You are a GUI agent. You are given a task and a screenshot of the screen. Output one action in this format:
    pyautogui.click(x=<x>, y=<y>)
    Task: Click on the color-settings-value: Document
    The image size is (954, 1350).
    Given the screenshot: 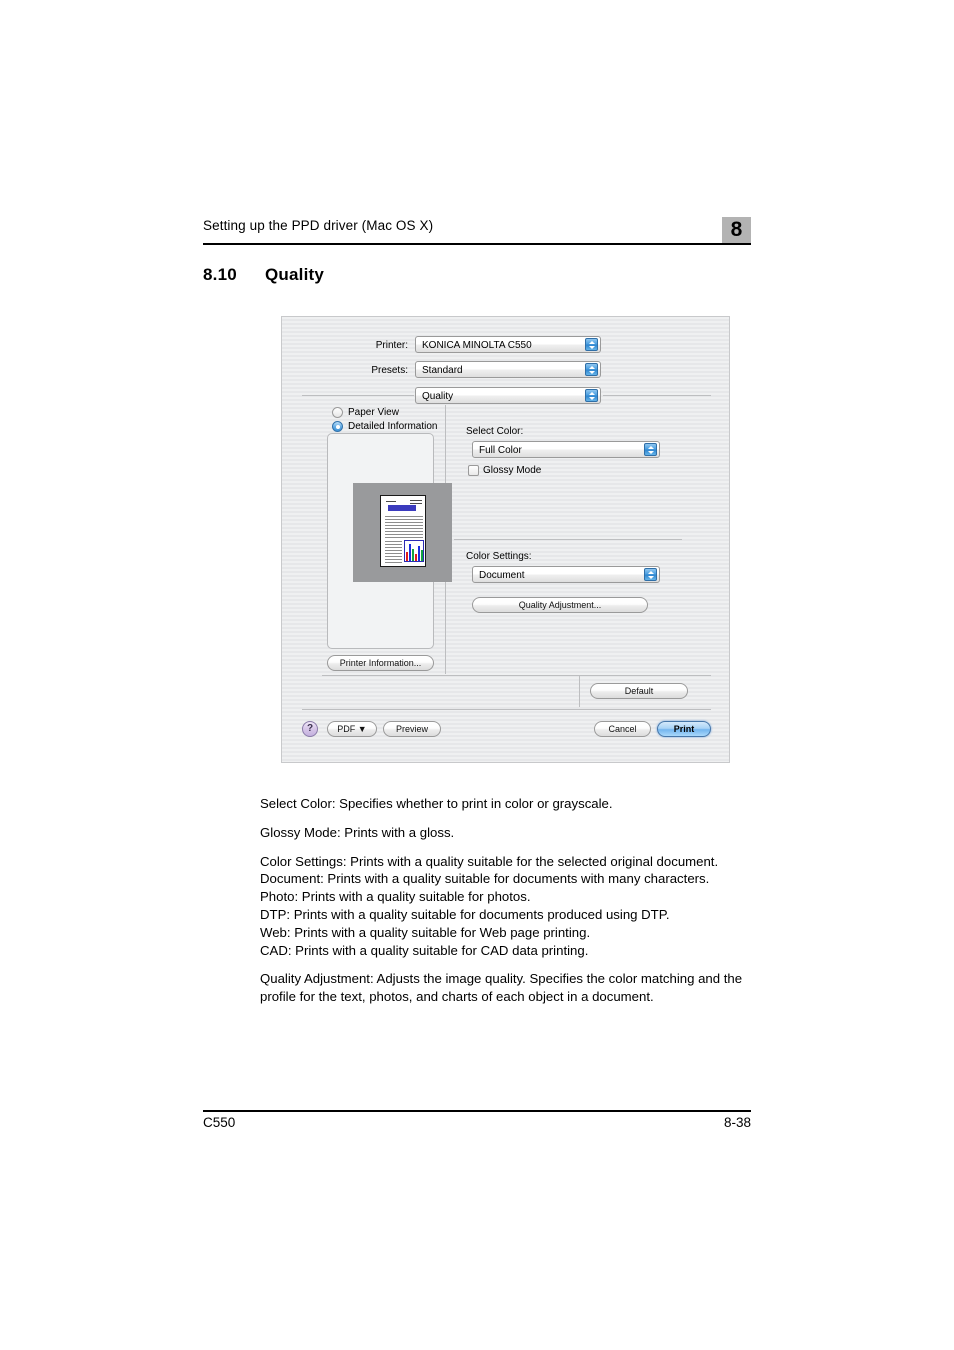 What is the action you would take?
    pyautogui.click(x=502, y=575)
    